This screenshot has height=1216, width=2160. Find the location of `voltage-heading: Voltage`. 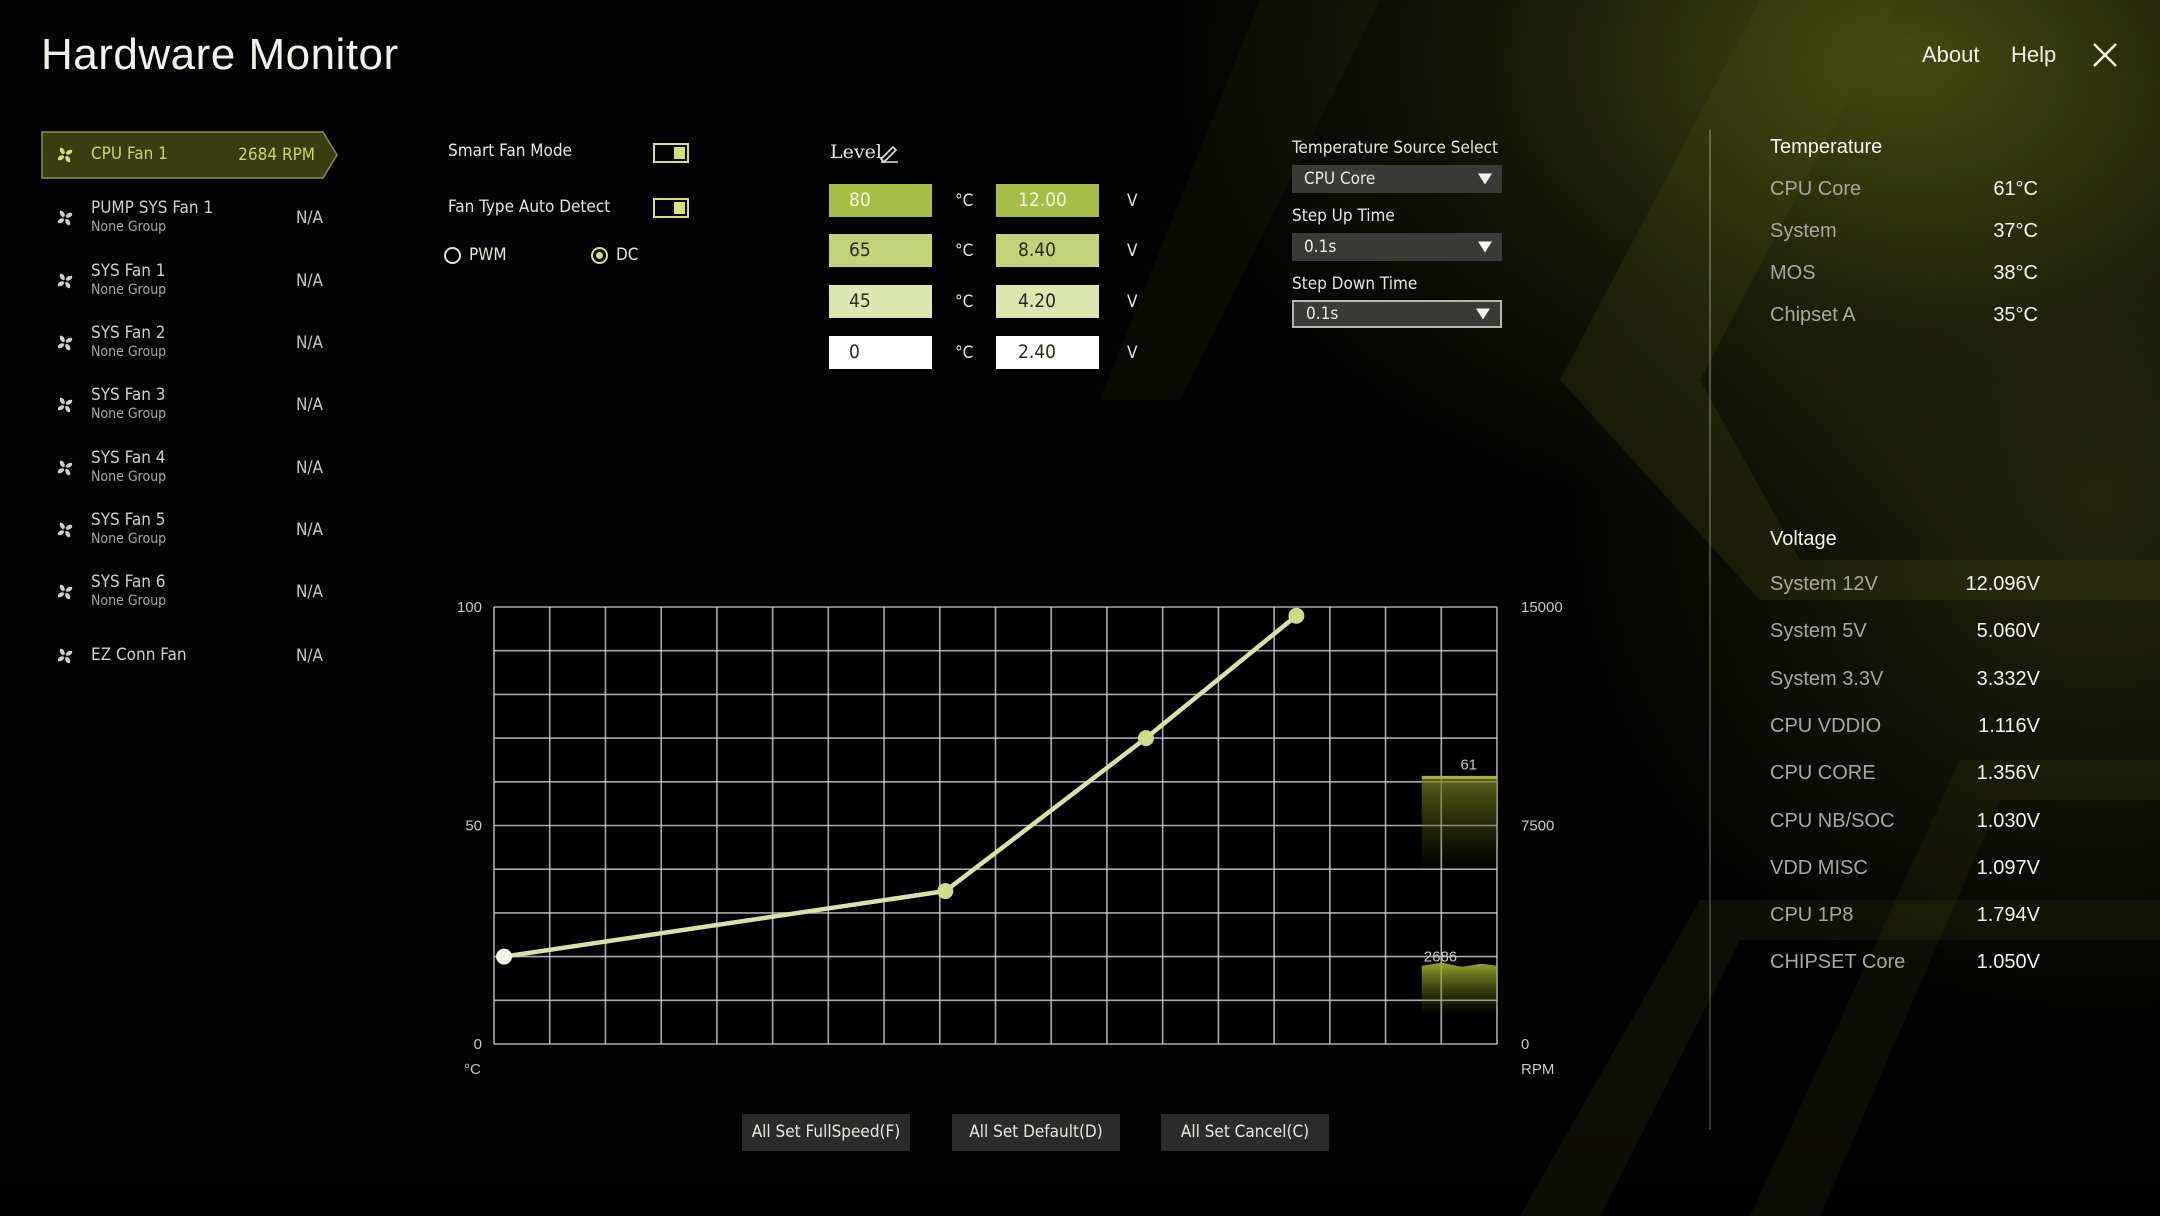

voltage-heading: Voltage is located at coordinates (1803, 539).